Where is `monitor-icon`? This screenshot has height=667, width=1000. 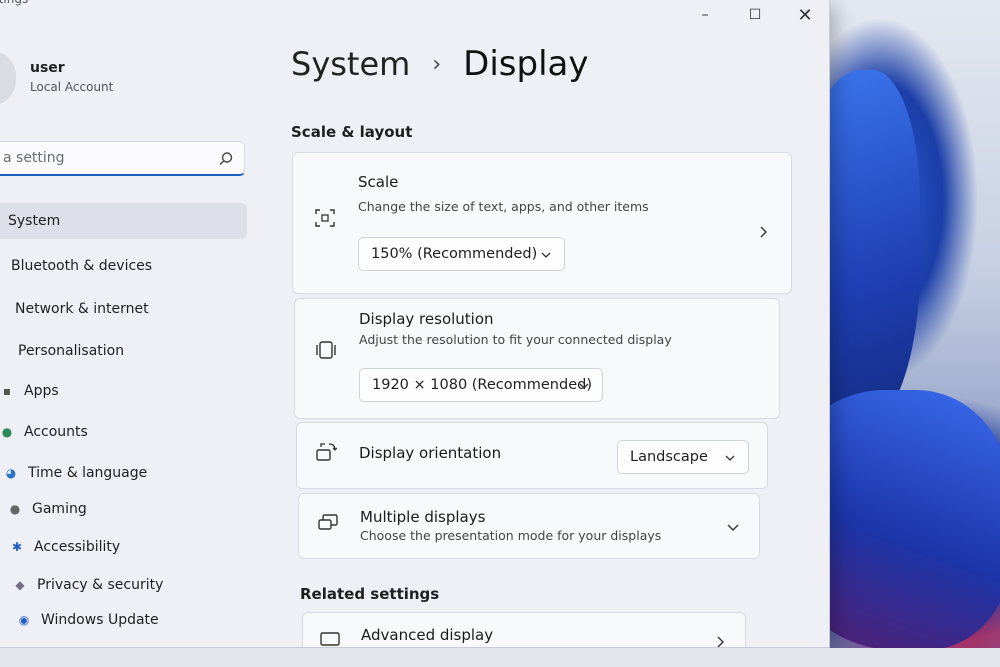 monitor-icon is located at coordinates (330, 639).